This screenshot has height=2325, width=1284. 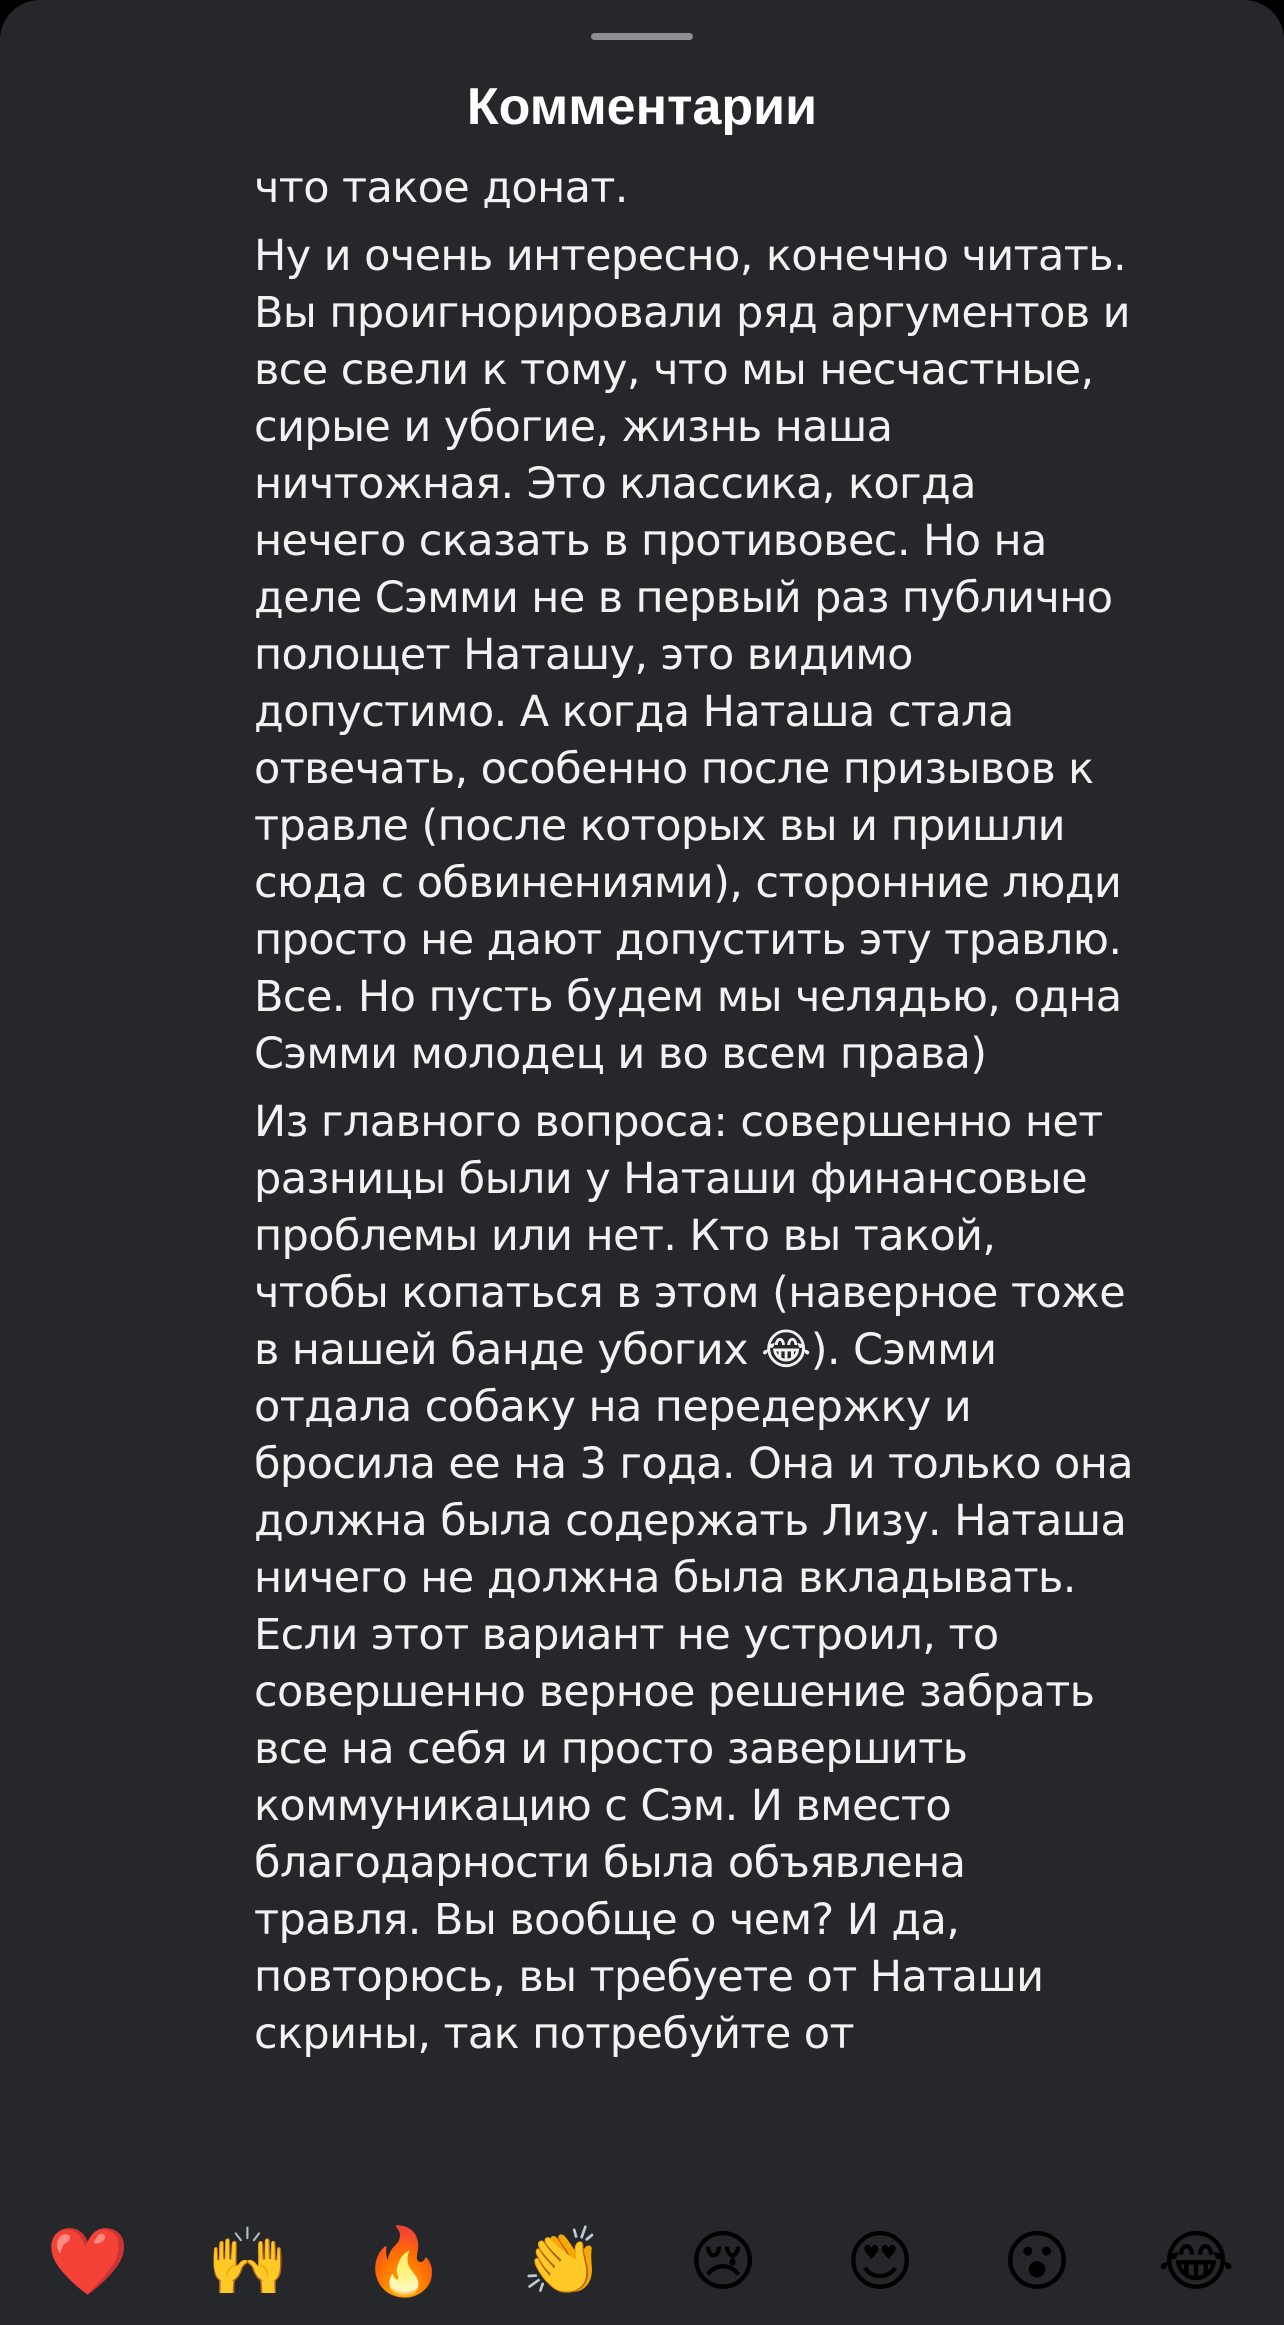 What do you see at coordinates (441, 188) in the screenshot?
I see `comment-paragraph: что такое донат.` at bounding box center [441, 188].